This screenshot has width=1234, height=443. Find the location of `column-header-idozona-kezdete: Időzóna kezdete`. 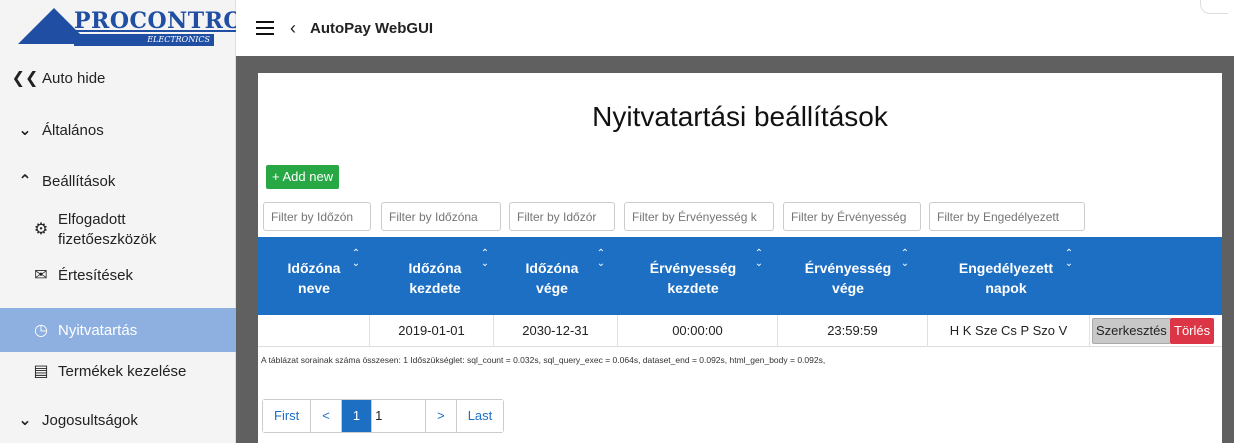

column-header-idozona-kezdete: Időzóna kezdete is located at coordinates (435, 278).